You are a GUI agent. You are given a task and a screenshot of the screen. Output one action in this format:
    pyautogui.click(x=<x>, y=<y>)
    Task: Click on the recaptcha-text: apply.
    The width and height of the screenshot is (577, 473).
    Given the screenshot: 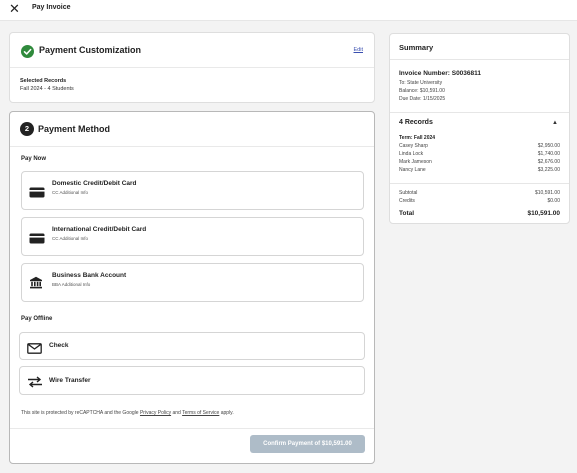 What is the action you would take?
    pyautogui.click(x=226, y=413)
    